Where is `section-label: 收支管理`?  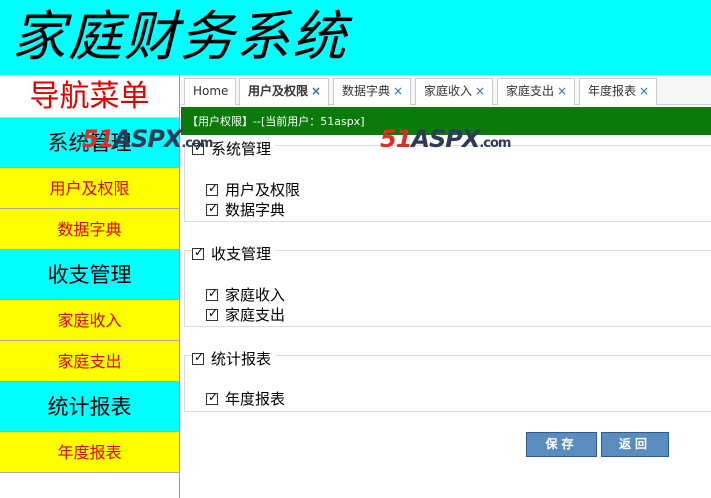 section-label: 收支管理 is located at coordinates (241, 254).